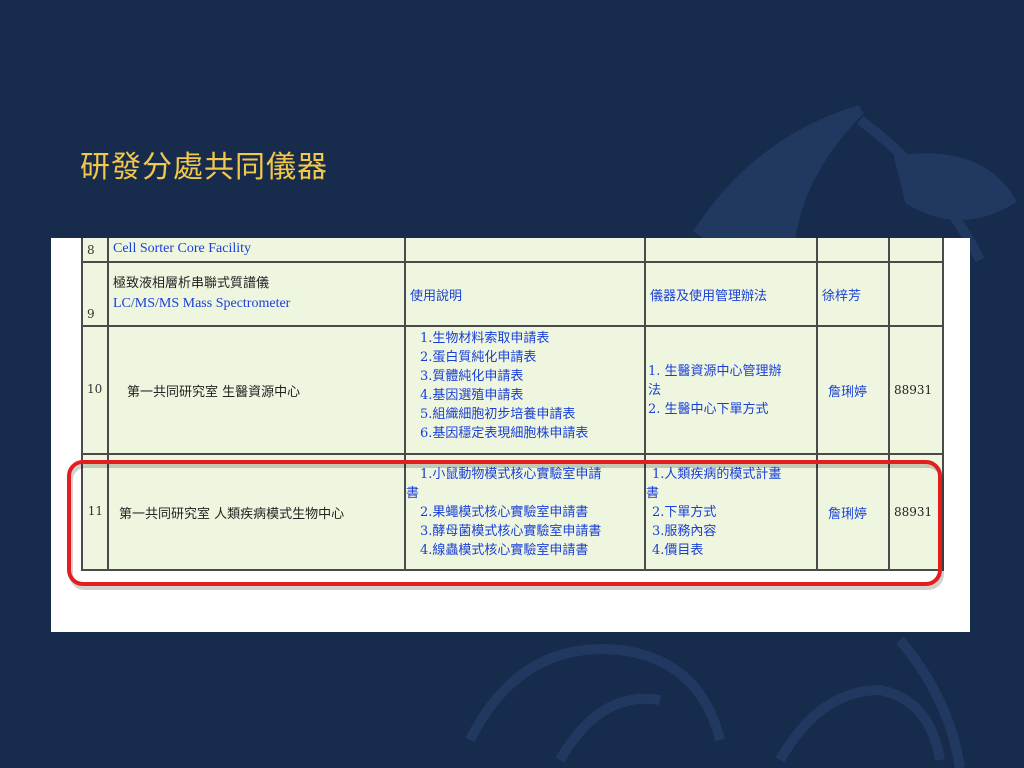 This screenshot has height=768, width=1024. I want to click on forms-link: 使用說明, so click(525, 294).